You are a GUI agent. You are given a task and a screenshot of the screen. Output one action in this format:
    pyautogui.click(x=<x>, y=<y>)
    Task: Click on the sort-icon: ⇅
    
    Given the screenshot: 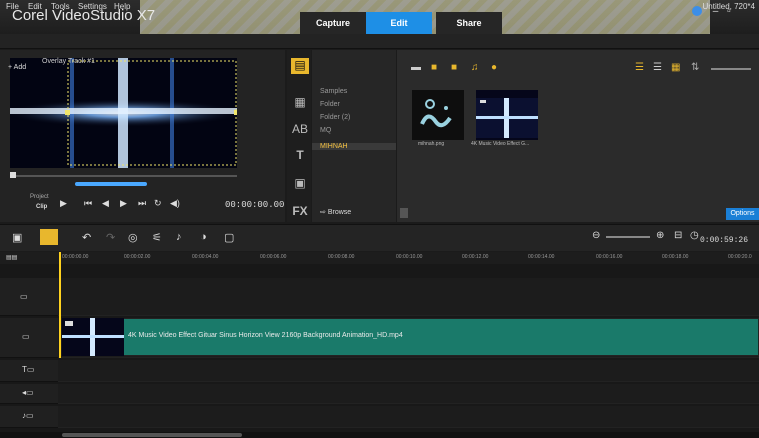 What is the action you would take?
    pyautogui.click(x=695, y=67)
    